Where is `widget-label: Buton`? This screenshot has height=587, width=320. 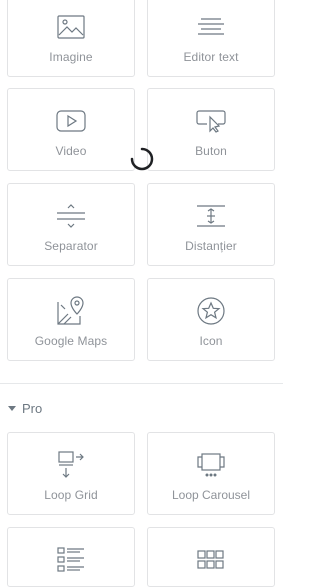 widget-label: Buton is located at coordinates (211, 151).